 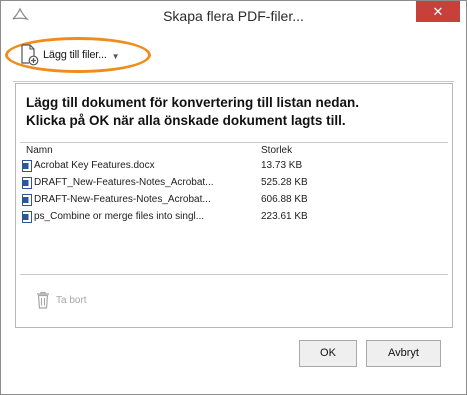 I want to click on file-name: Acrobat Key Features.docx, so click(x=94, y=165).